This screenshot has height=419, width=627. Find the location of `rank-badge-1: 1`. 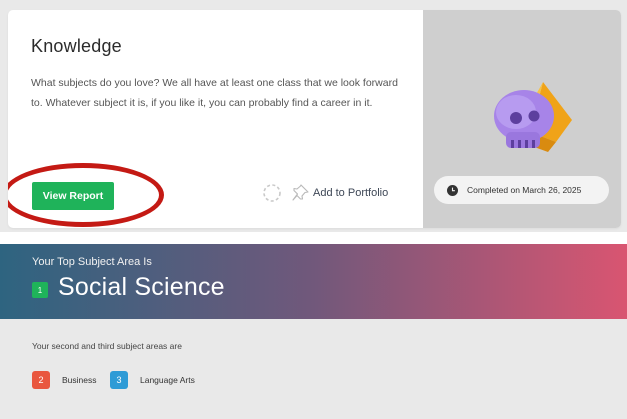

rank-badge-1: 1 is located at coordinates (40, 290).